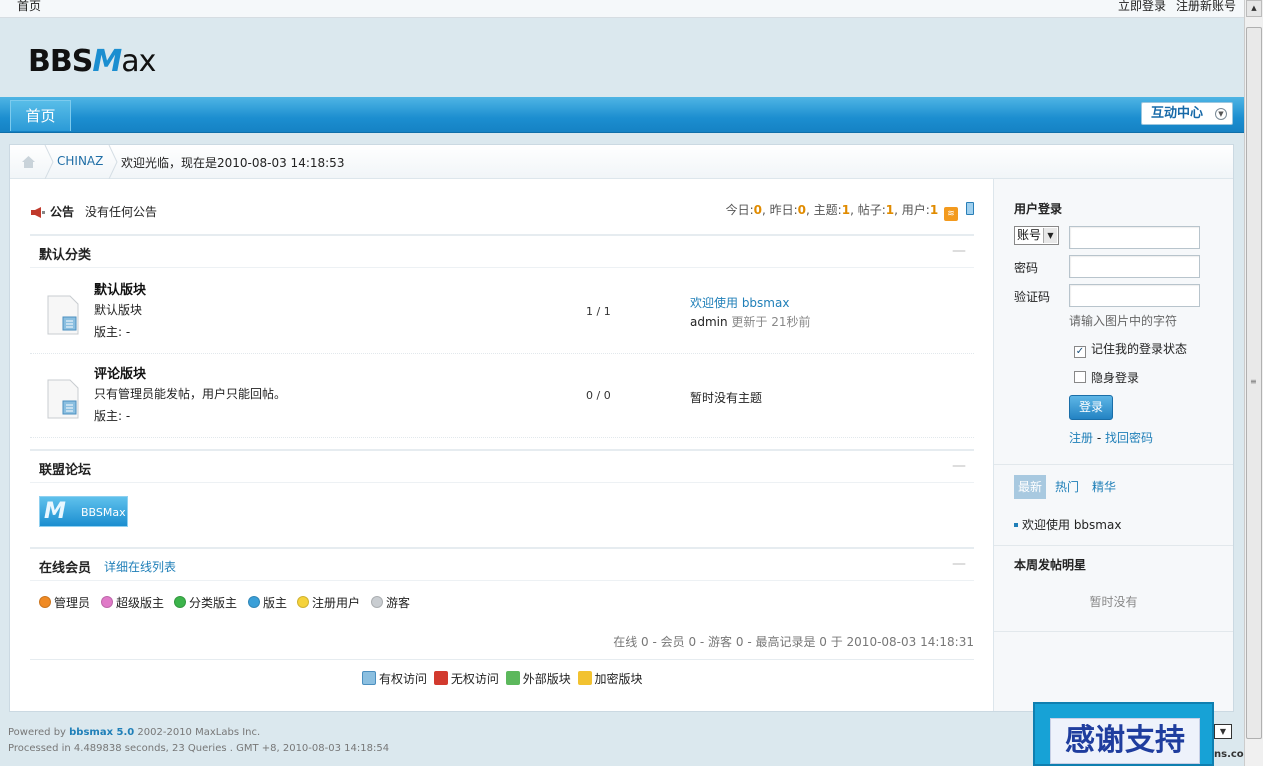 The height and width of the screenshot is (766, 1263). I want to click on product-link: bbsmax 5.0, so click(101, 732).